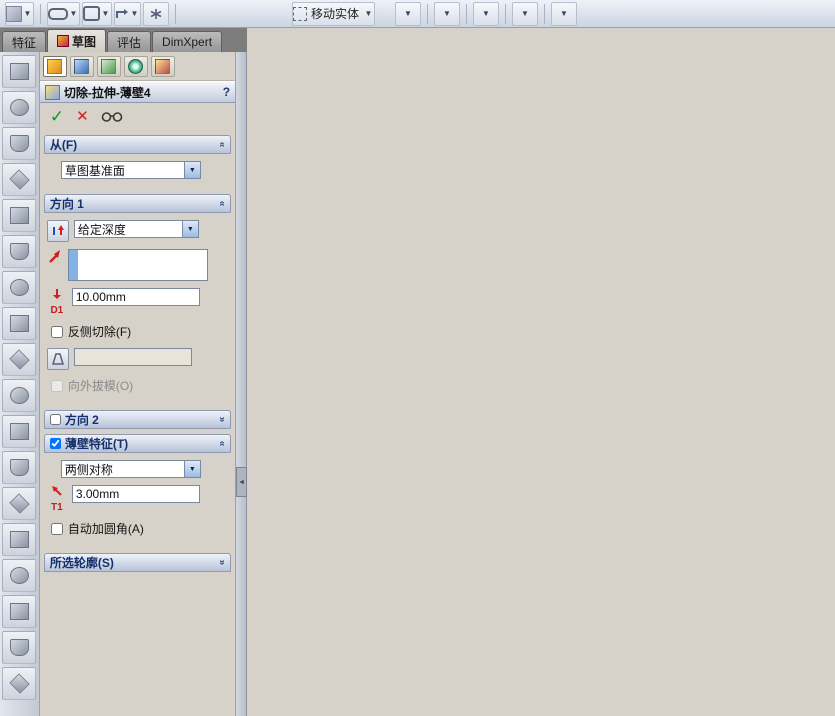 The image size is (835, 716). What do you see at coordinates (136, 229) in the screenshot?
I see `end-condition-select: 给定深度 ▼` at bounding box center [136, 229].